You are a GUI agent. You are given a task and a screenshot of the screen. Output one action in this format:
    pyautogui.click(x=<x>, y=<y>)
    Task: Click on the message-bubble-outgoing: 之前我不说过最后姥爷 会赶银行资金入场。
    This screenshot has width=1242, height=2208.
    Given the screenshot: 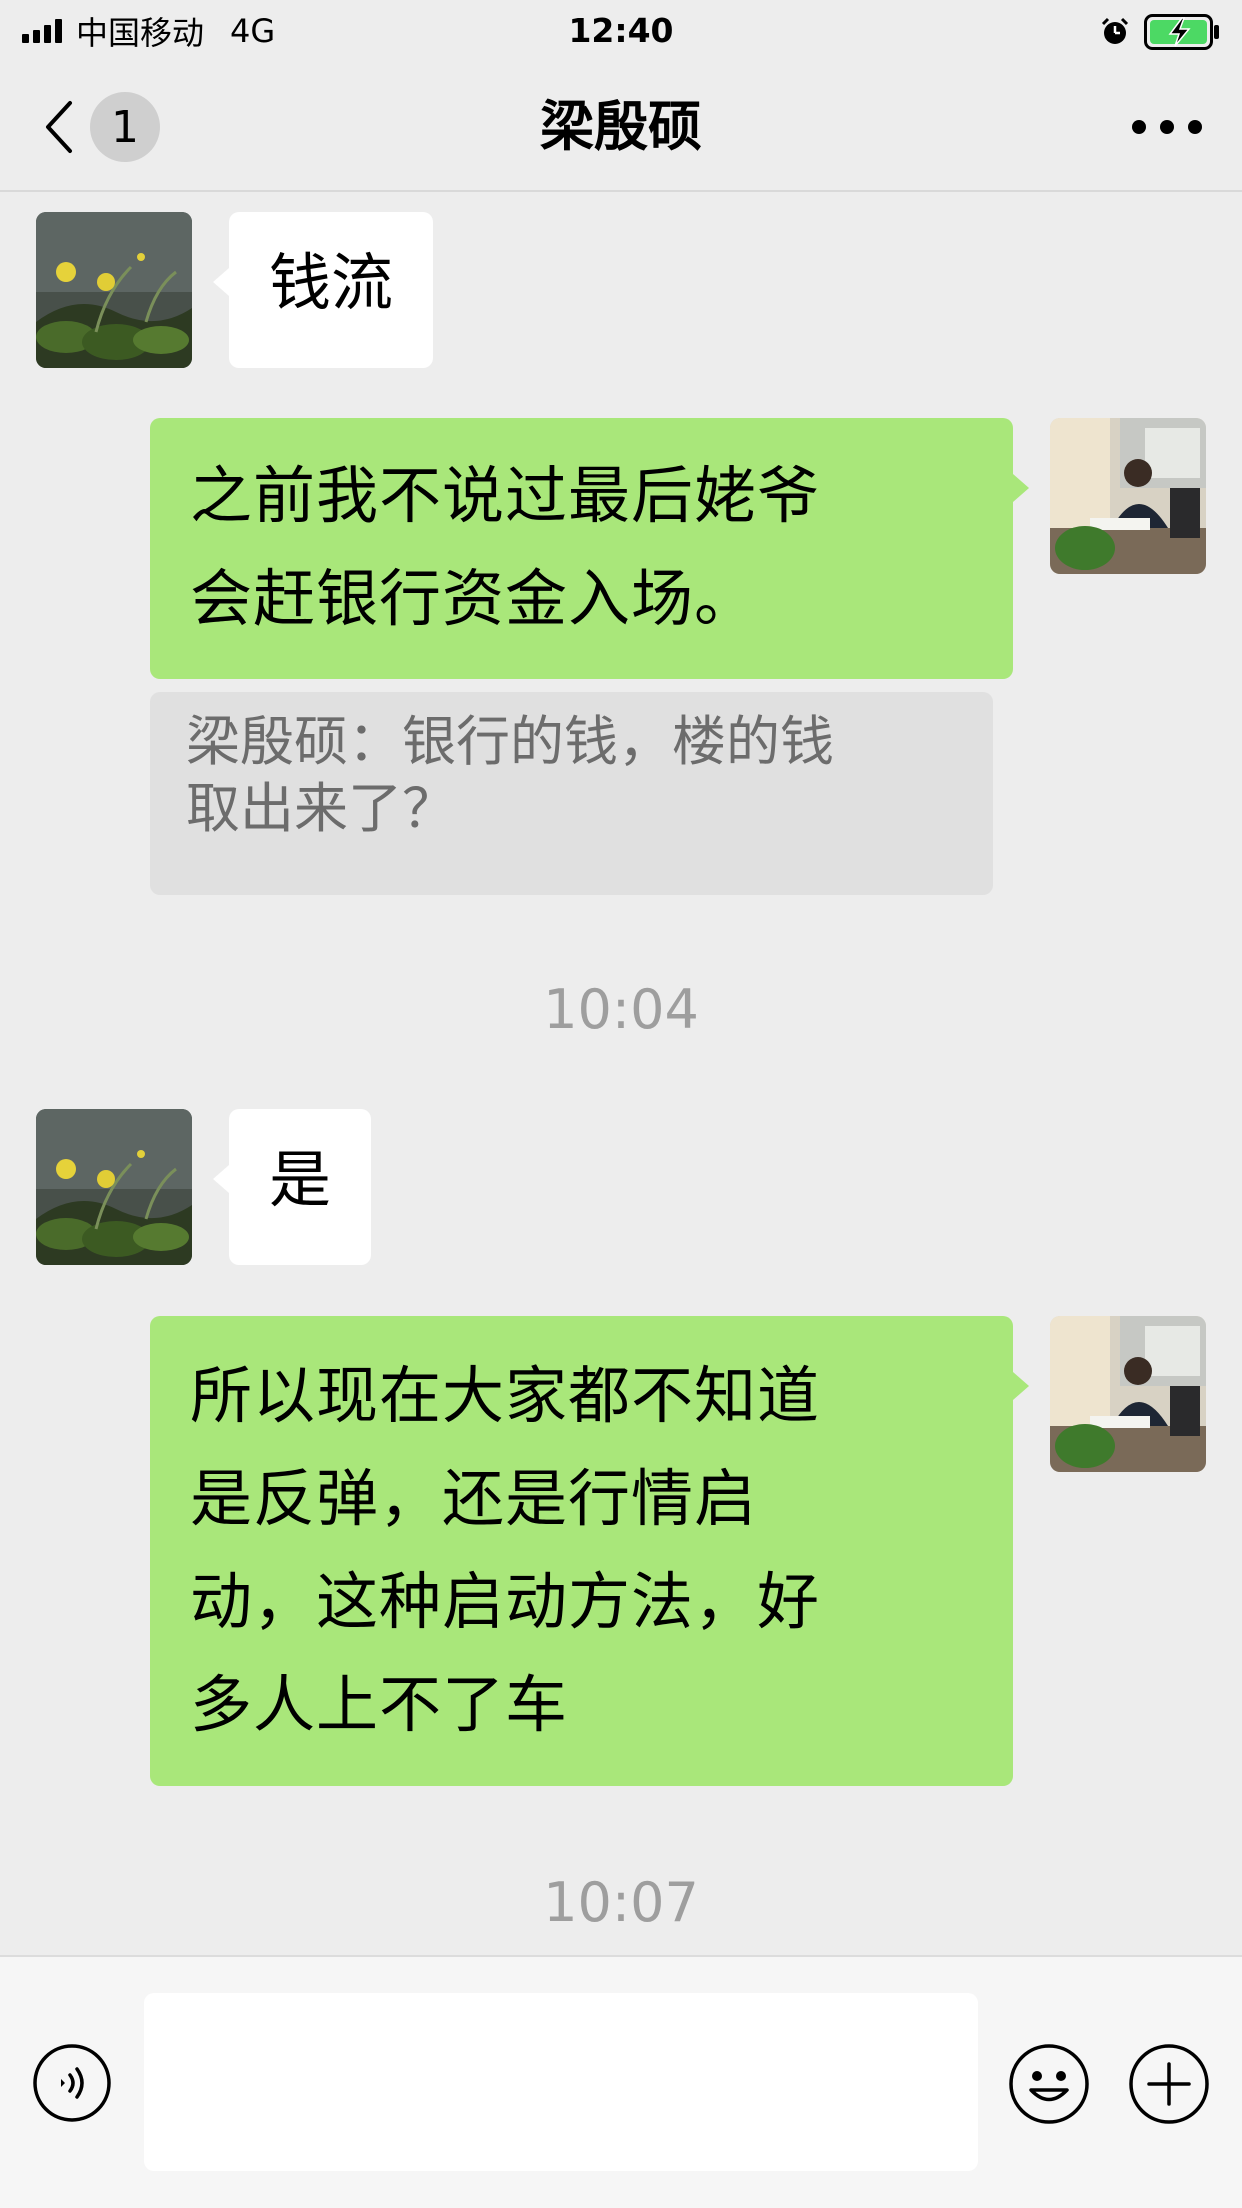 What is the action you would take?
    pyautogui.click(x=581, y=548)
    